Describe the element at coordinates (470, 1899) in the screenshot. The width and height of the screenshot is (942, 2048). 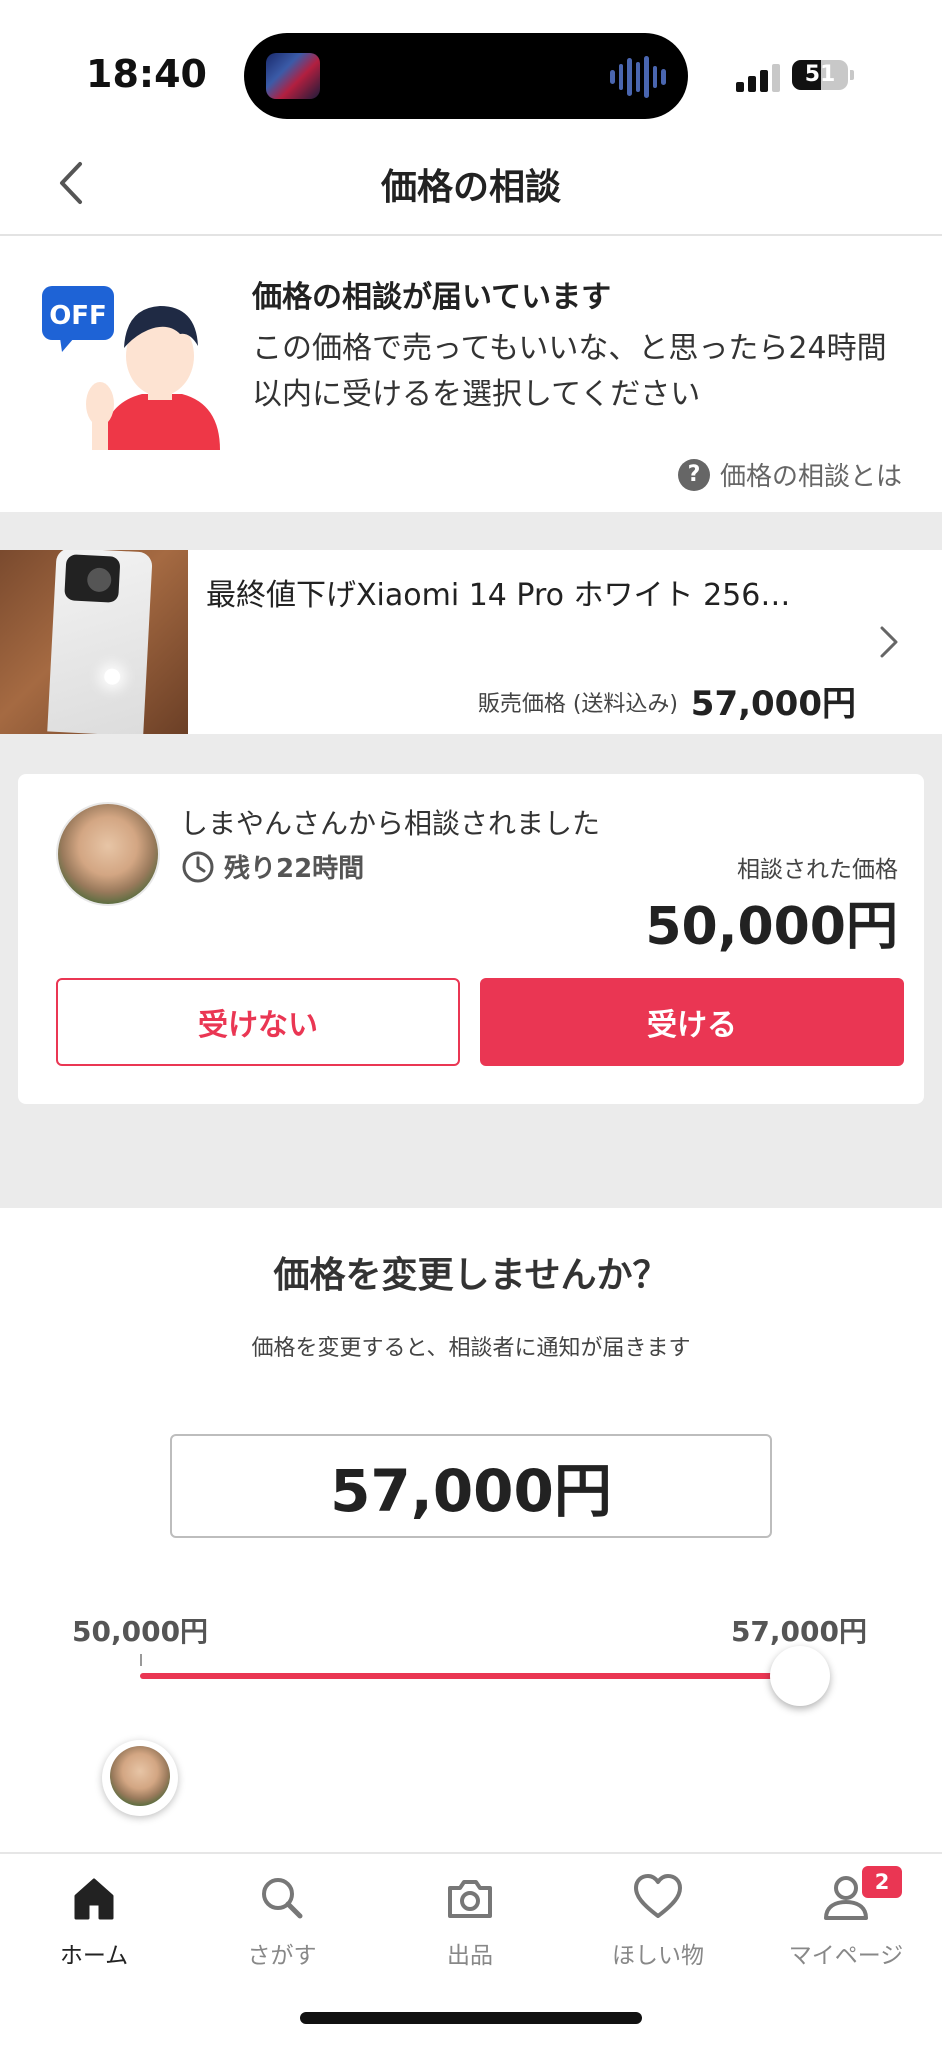
I see `camera-icon` at that location.